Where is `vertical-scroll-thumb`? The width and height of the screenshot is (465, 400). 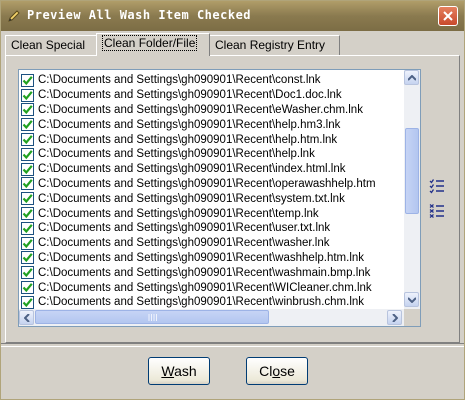 vertical-scroll-thumb is located at coordinates (412, 171).